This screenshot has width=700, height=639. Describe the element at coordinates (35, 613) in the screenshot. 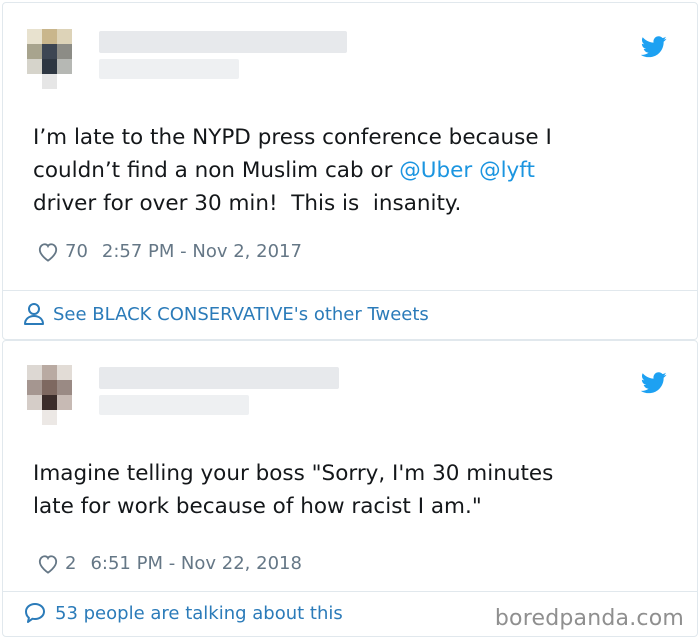

I see `speech-bubble-icon` at that location.